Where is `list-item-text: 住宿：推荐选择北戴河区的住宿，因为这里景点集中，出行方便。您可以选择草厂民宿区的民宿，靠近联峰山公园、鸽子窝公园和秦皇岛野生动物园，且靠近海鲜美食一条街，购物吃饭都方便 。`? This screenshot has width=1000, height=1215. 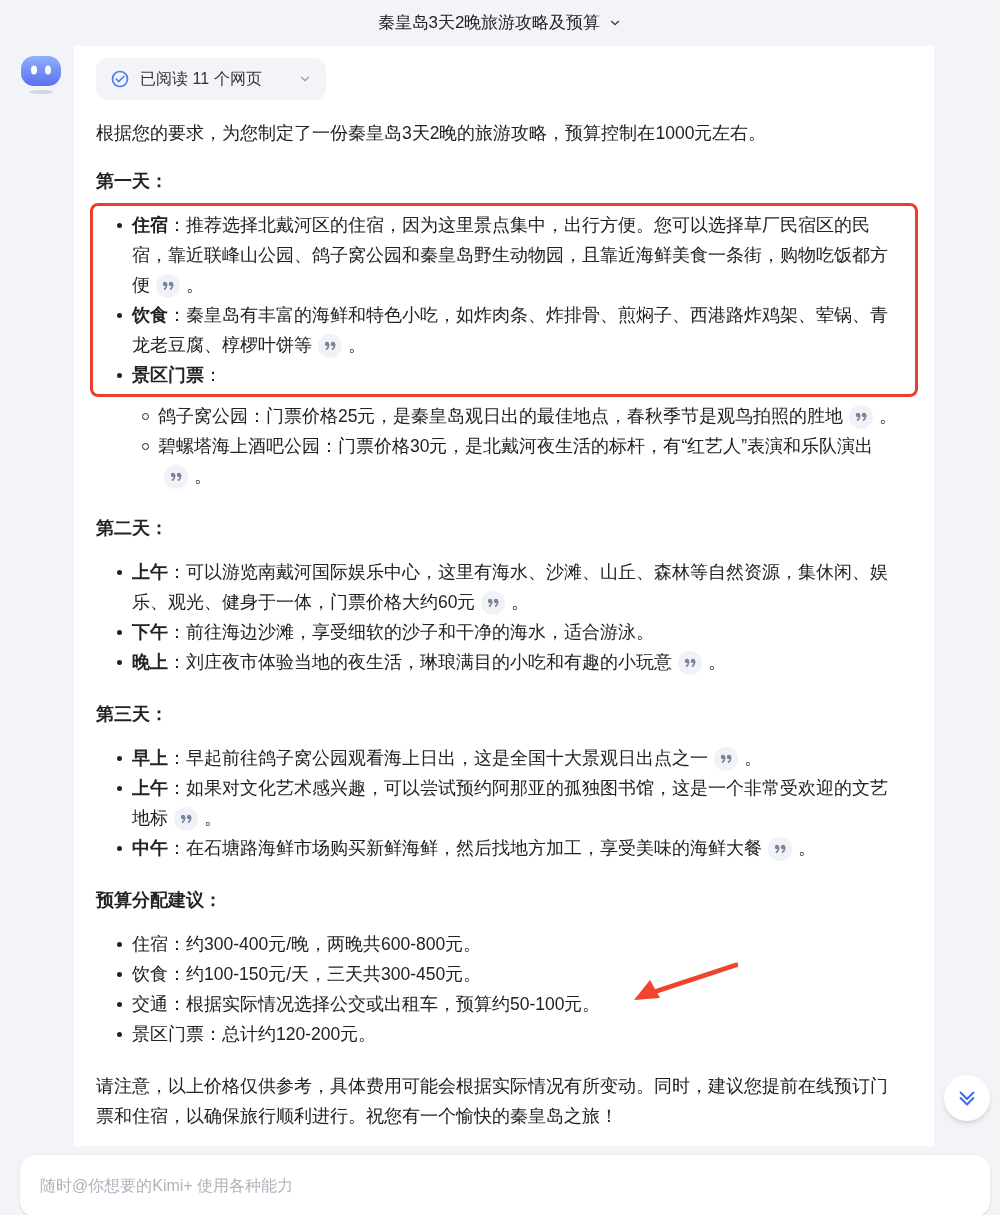 list-item-text: 住宿：推荐选择北戴河区的住宿，因为这里景点集中，出行方便。您可以选择草厂民宿区的民宿，靠近联峰山公园、鸽子窝公园和秦皇岛野生动物园，且靠近海鲜美食一条街，购物吃饭都方便 。 is located at coordinates (518, 255).